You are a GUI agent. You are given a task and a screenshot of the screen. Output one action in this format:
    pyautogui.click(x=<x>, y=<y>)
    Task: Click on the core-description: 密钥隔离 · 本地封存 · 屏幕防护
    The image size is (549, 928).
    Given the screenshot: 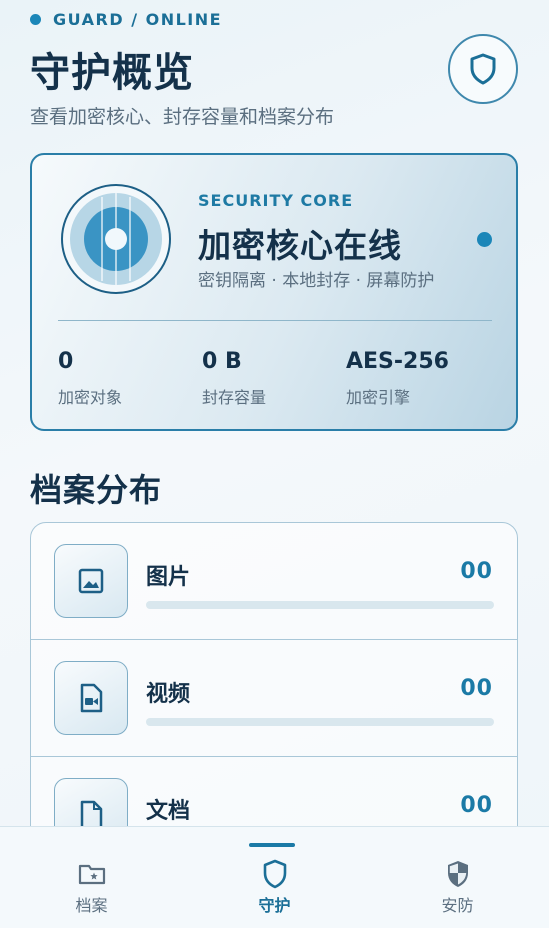 What is the action you would take?
    pyautogui.click(x=316, y=281)
    